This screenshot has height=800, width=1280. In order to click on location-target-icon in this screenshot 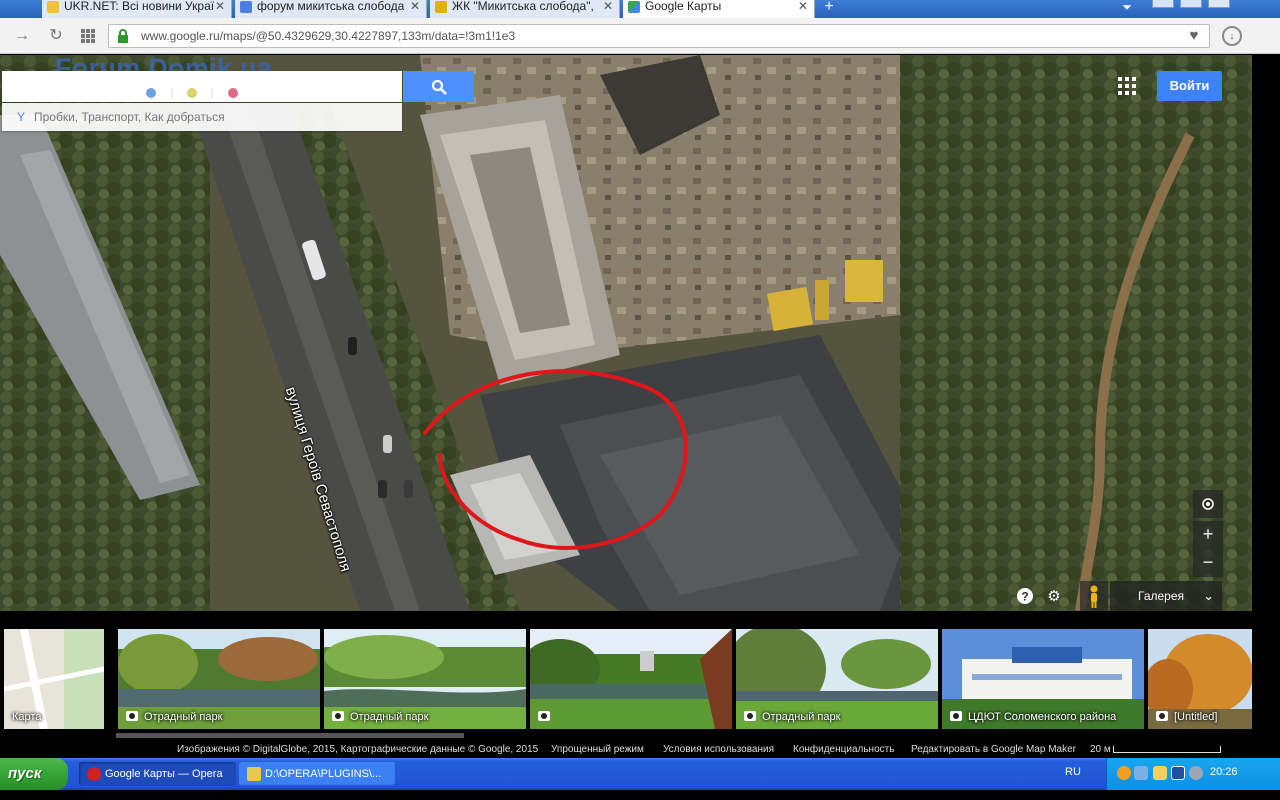, I will do `click(1208, 504)`.